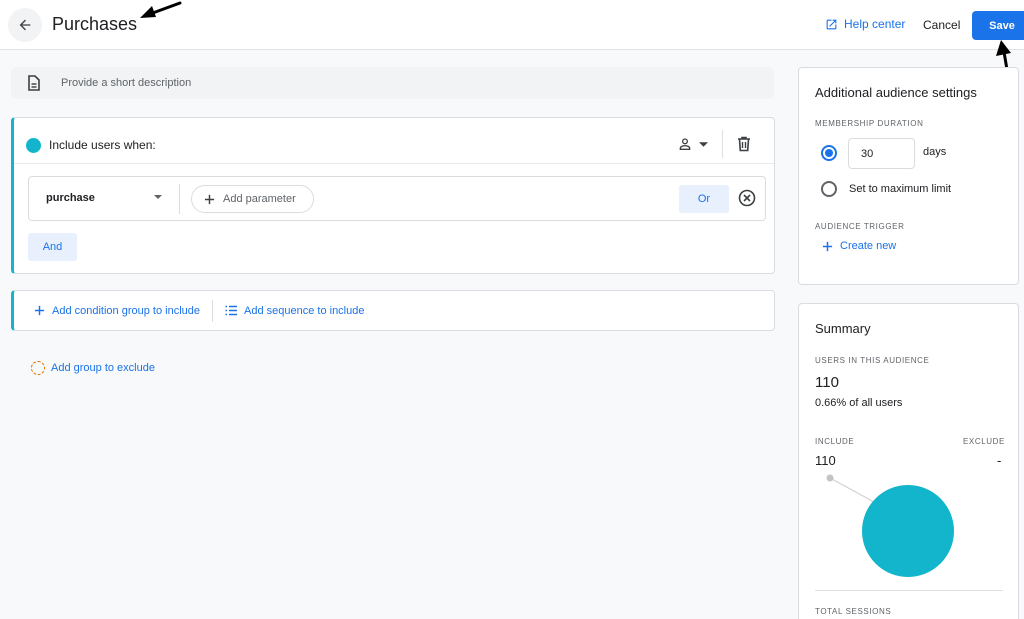 Image resolution: width=1024 pixels, height=619 pixels. What do you see at coordinates (881, 153) in the screenshot?
I see `duration-input: 30` at bounding box center [881, 153].